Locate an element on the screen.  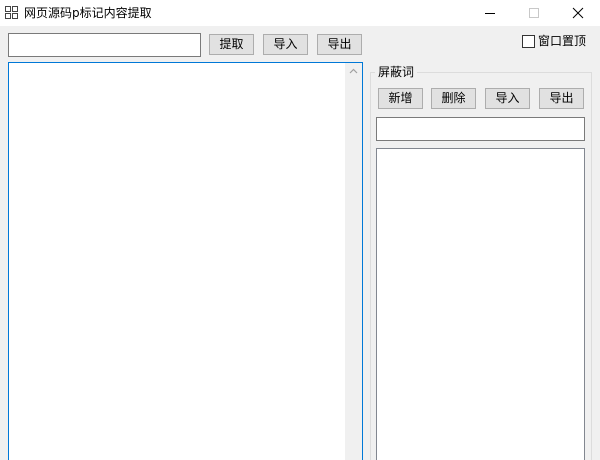
output-scrollbar is located at coordinates (353, 261).